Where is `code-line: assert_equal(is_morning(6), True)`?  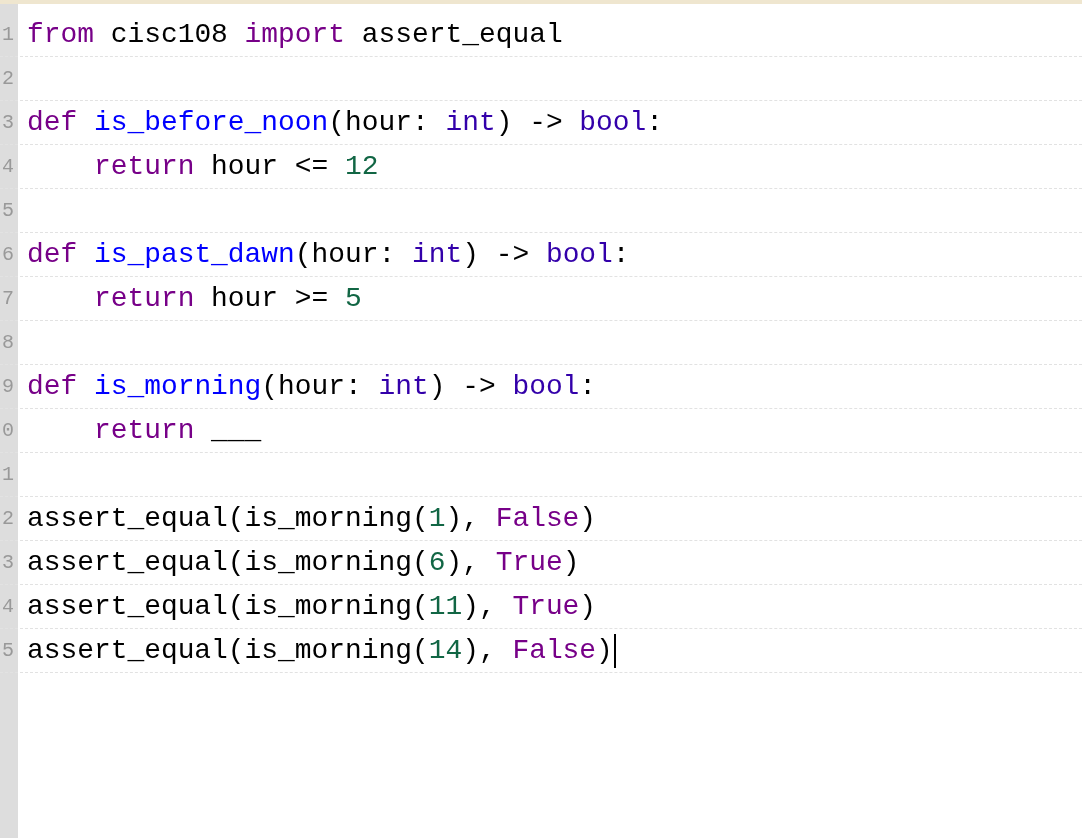 code-line: assert_equal(is_morning(6), True) is located at coordinates (303, 562).